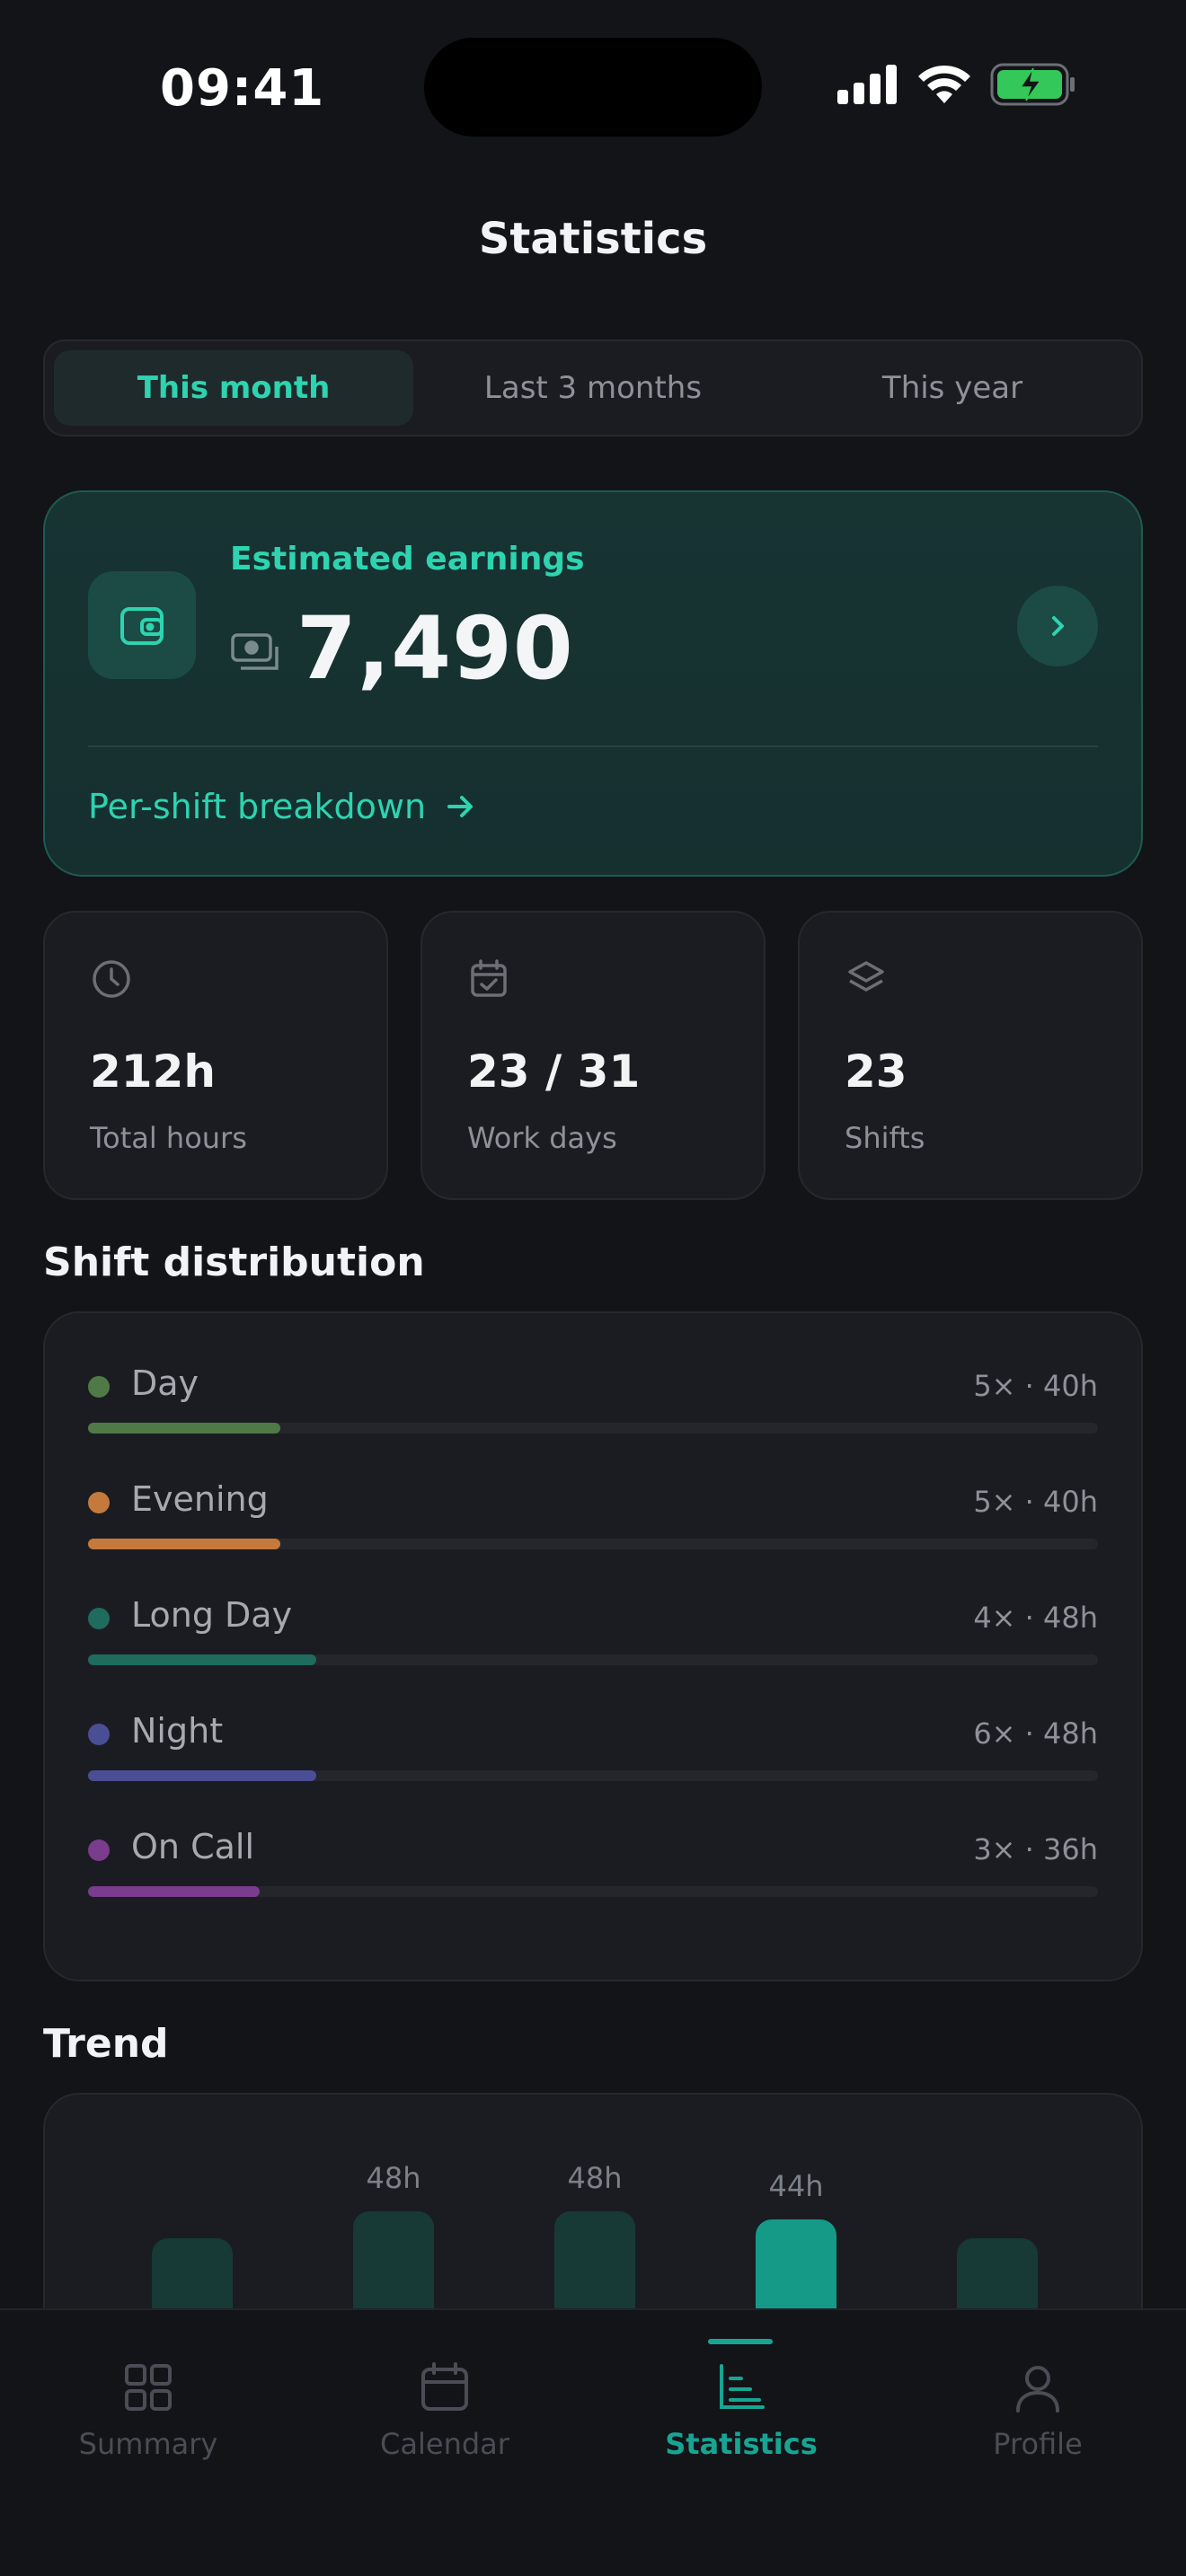 The image size is (1186, 2576). I want to click on distribution-row-night: Night 6× · 48h, so click(593, 1751).